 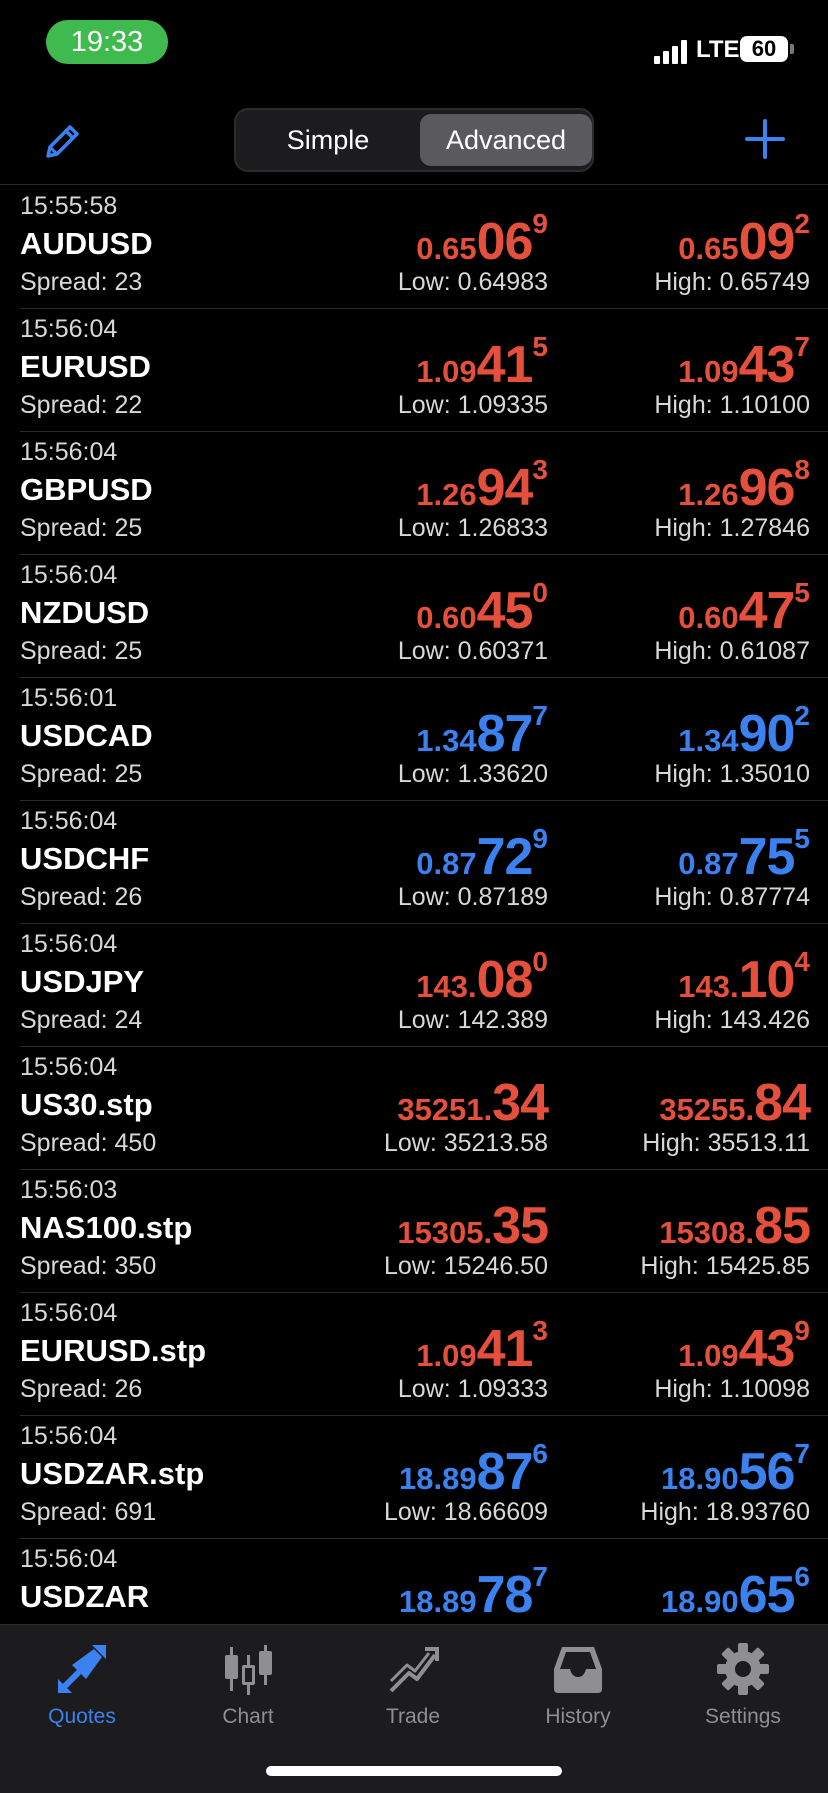 I want to click on quote-time: 15:56:01, so click(x=69, y=698).